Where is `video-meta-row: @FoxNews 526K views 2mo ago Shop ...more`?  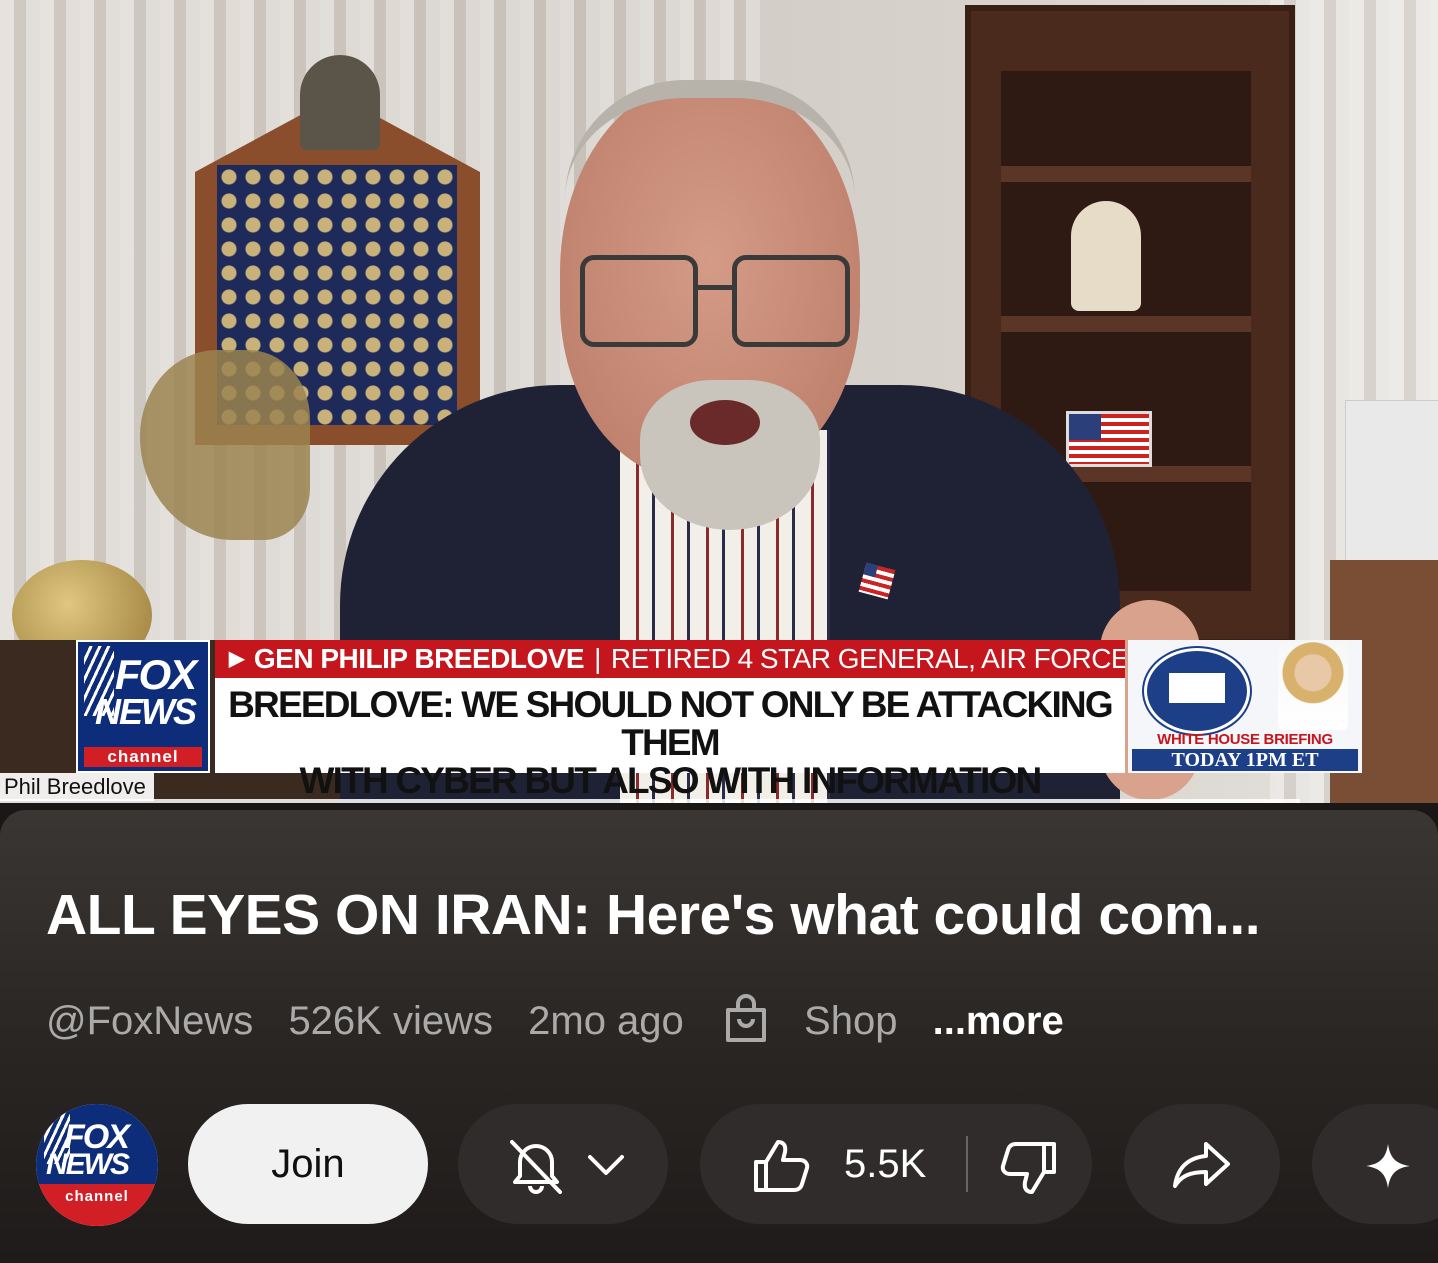
video-meta-row: @FoxNews 526K views 2mo ago Shop ...more is located at coordinates (555, 1021).